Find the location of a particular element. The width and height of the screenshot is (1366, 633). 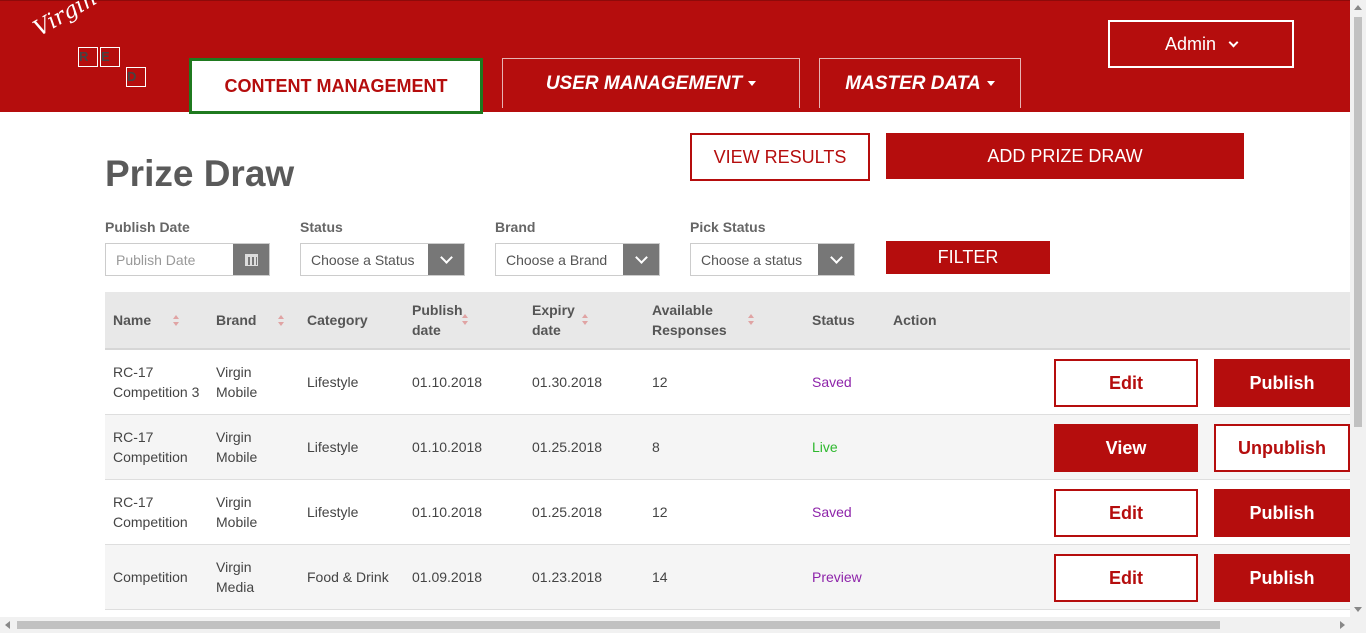

column-header-expiry-line1: Expiry is located at coordinates (553, 310).